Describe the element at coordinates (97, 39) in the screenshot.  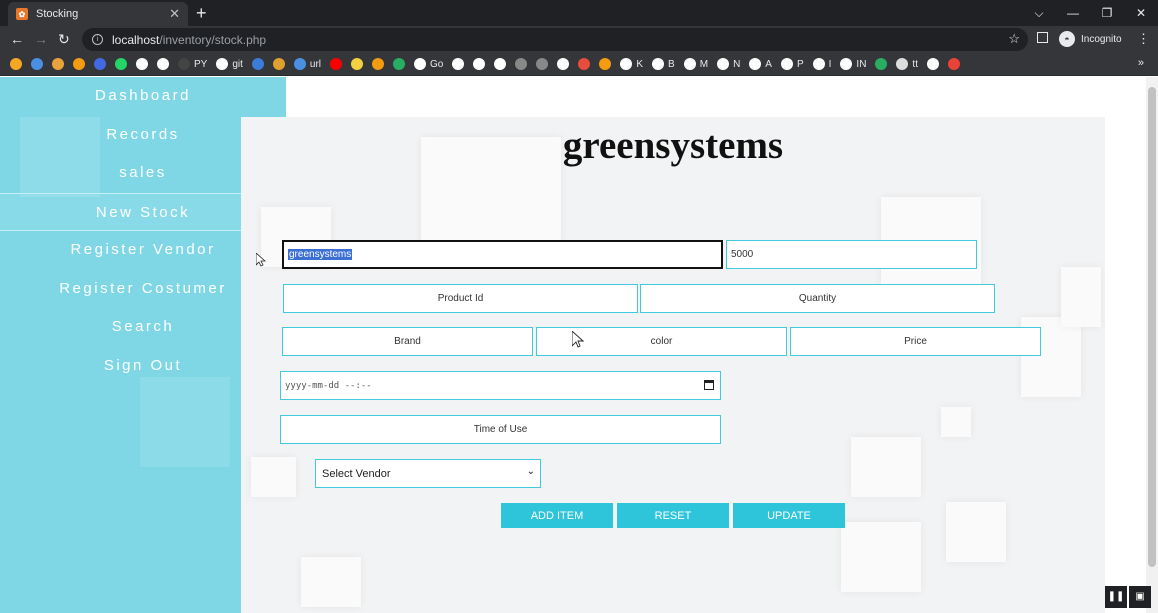
I see `site-info-icon: i` at that location.